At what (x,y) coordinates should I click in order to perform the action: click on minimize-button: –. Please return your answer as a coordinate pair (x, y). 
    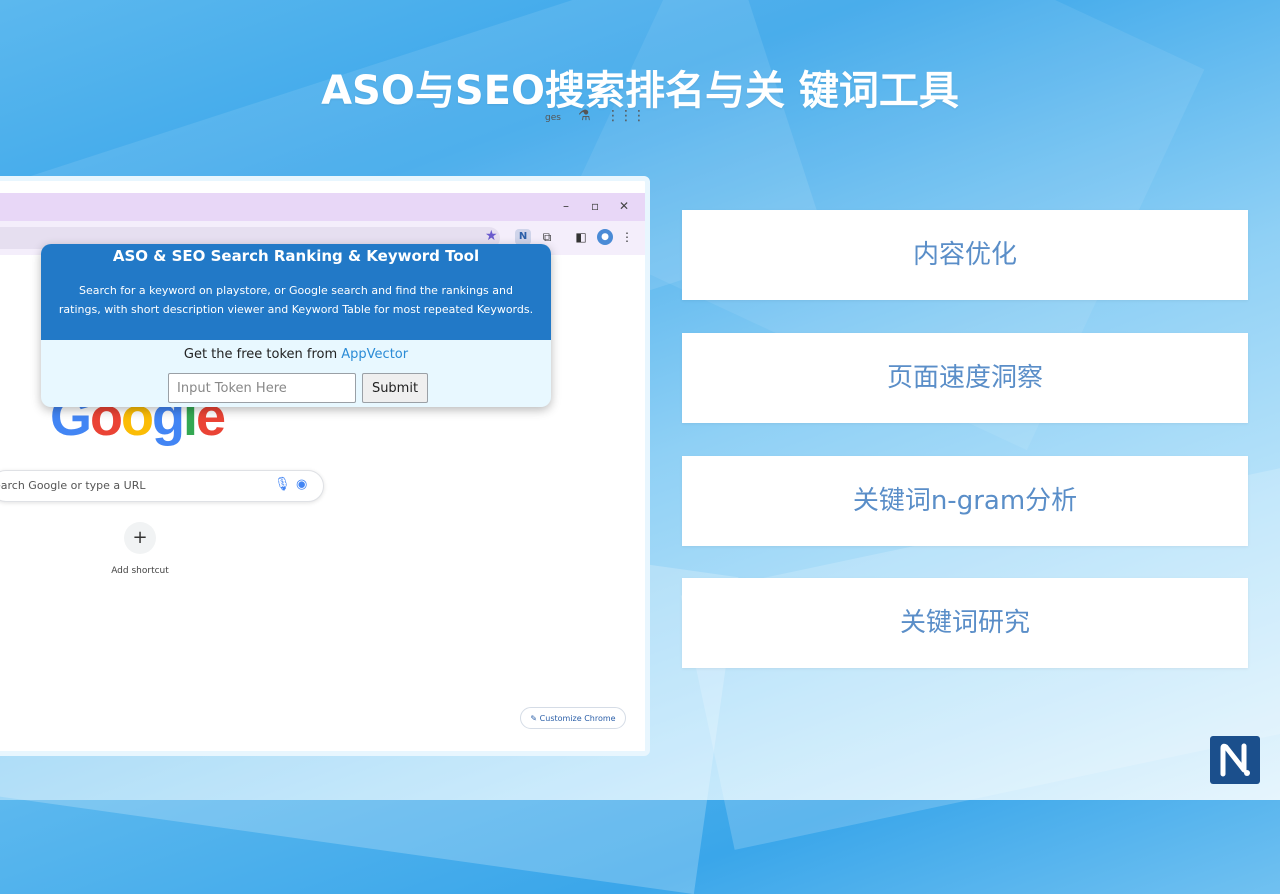
    Looking at the image, I should click on (566, 206).